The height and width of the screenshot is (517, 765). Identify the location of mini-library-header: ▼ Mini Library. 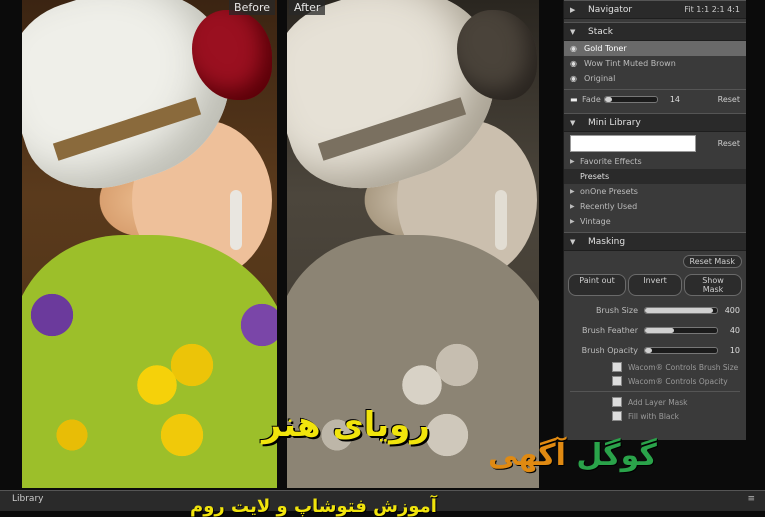
(655, 122).